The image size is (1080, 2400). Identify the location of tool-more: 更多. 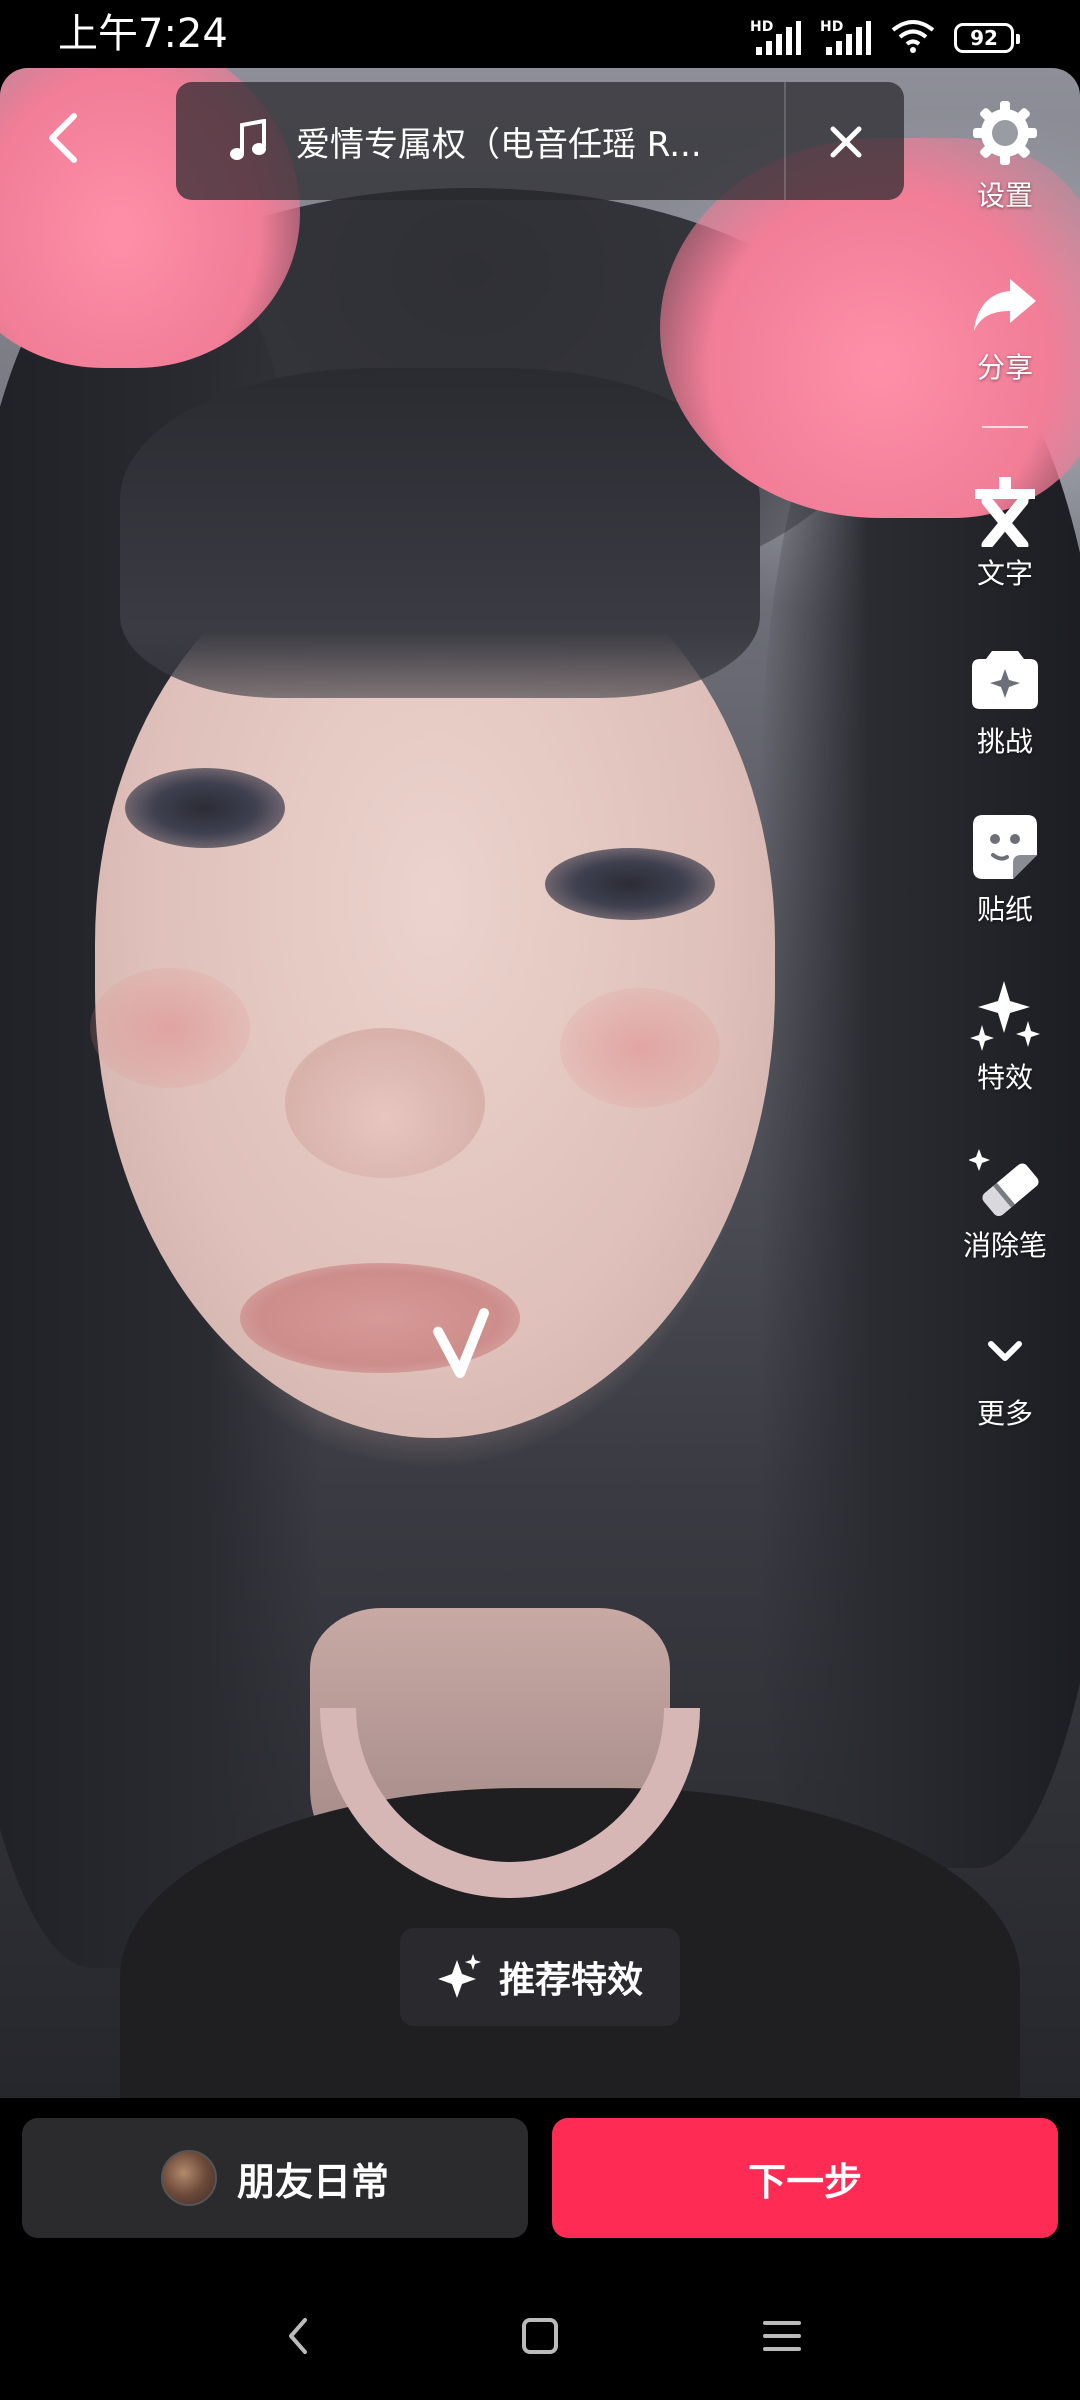
(1005, 1373).